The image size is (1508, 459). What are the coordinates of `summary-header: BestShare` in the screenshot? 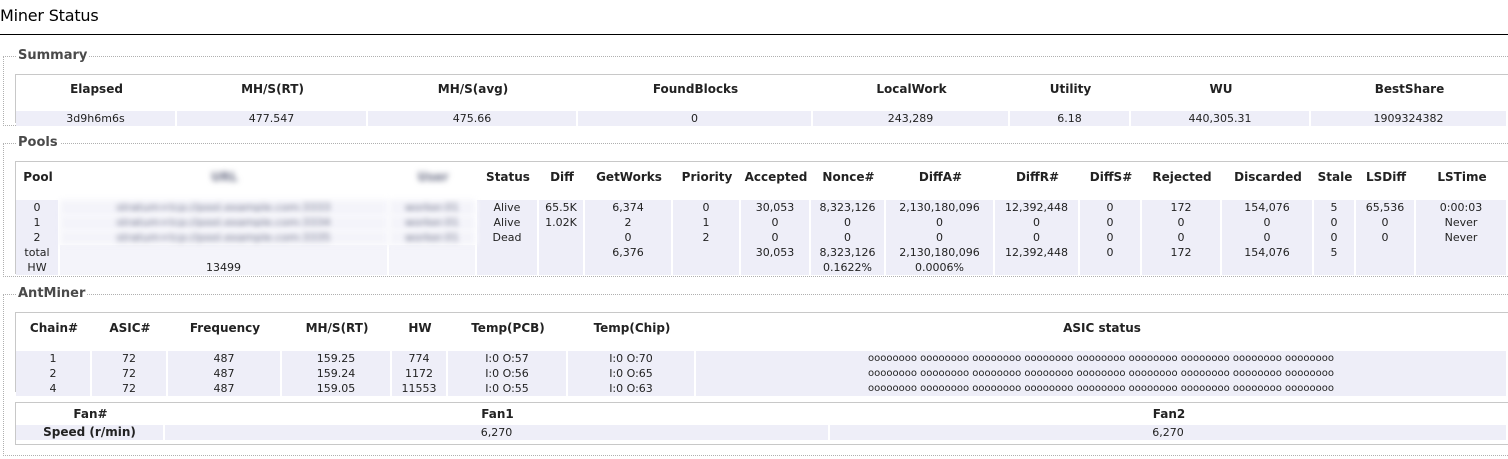 It's located at (1409, 89).